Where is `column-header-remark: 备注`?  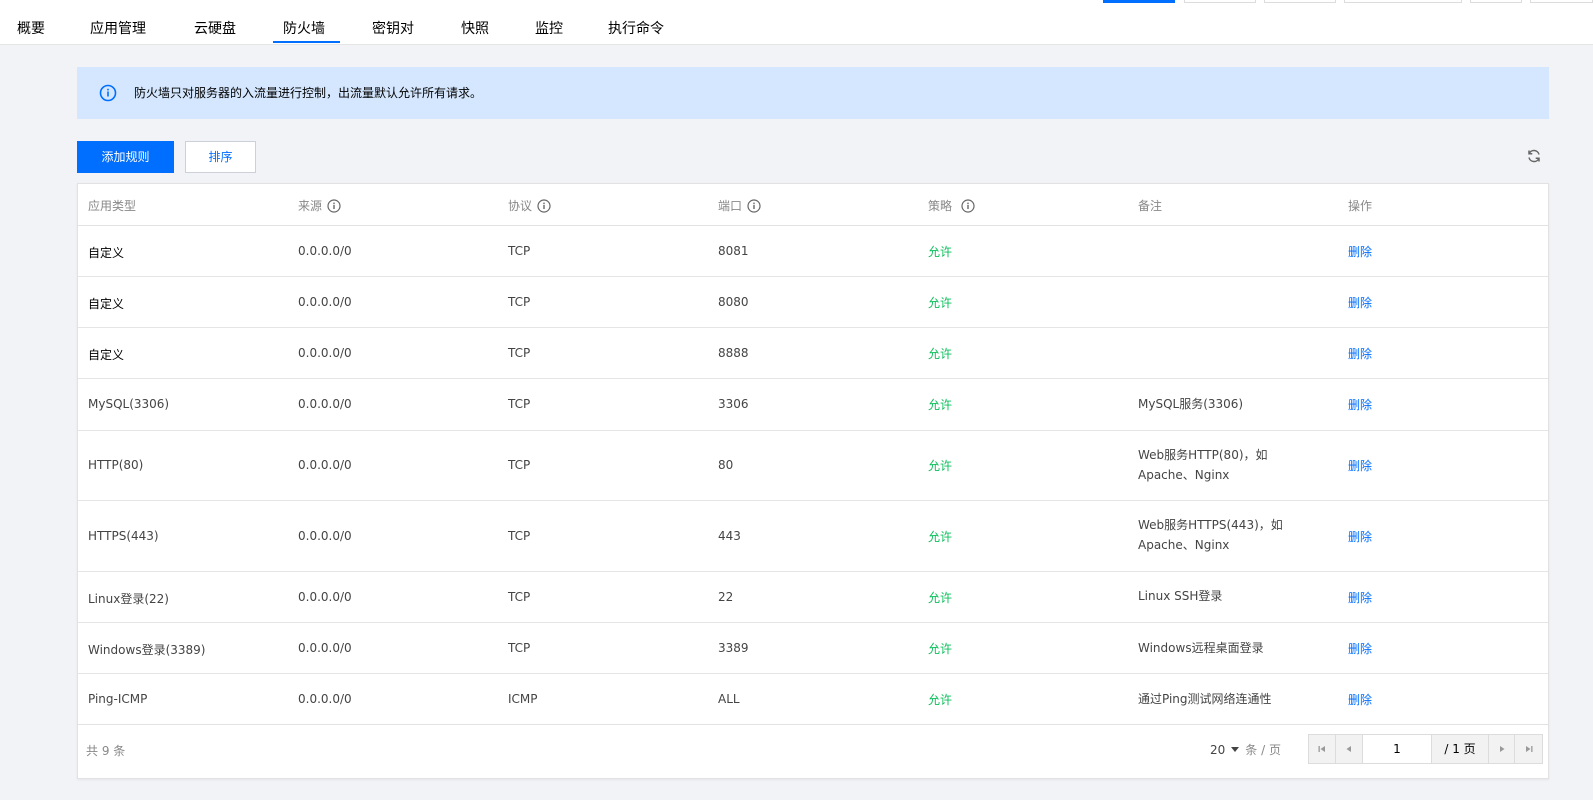
column-header-remark: 备注 is located at coordinates (1150, 206).